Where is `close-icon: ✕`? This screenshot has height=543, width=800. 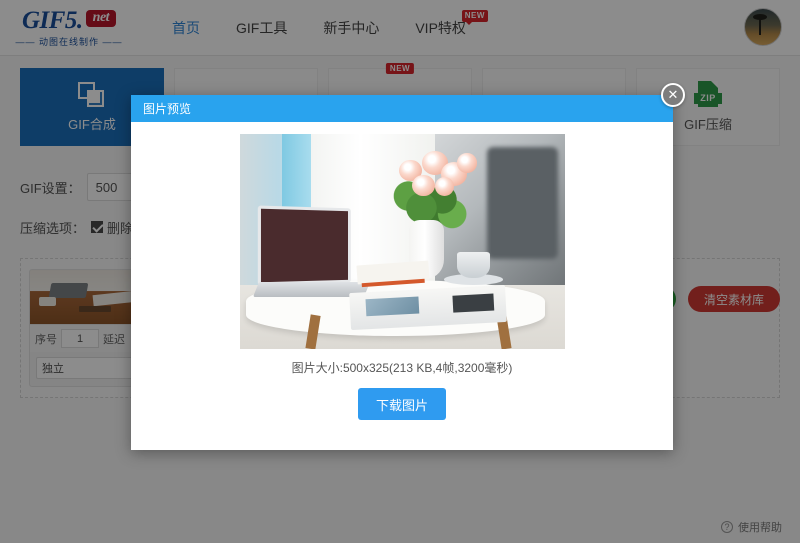
close-icon: ✕ is located at coordinates (673, 95).